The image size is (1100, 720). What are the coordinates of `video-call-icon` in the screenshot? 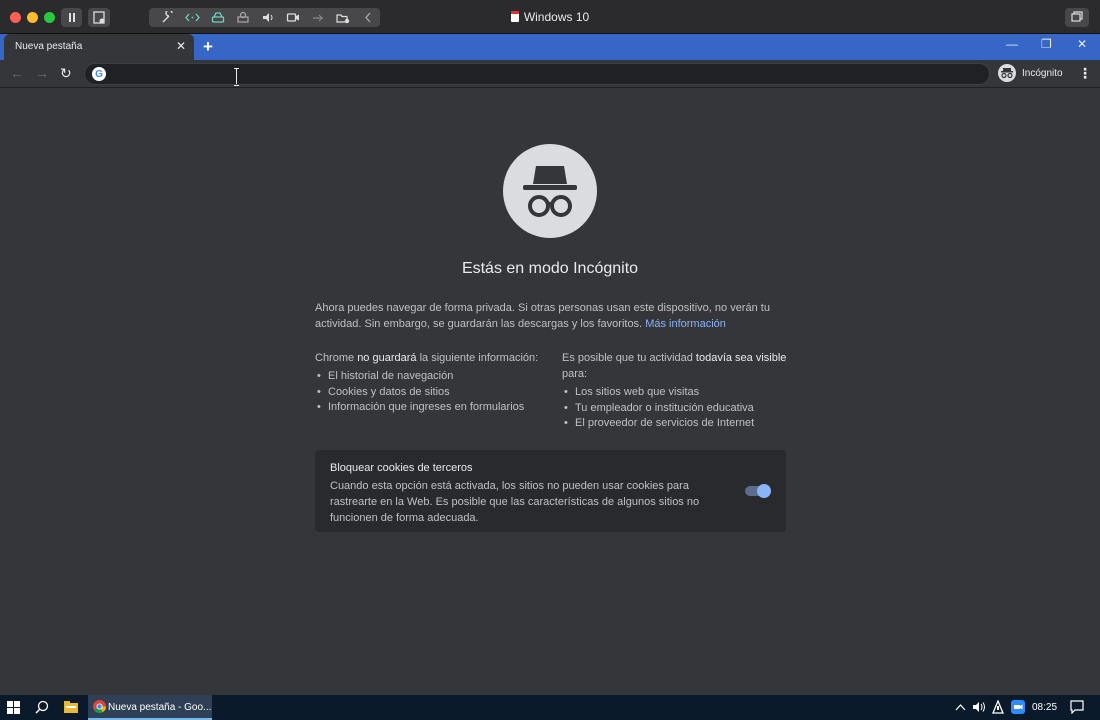 It's located at (1018, 707).